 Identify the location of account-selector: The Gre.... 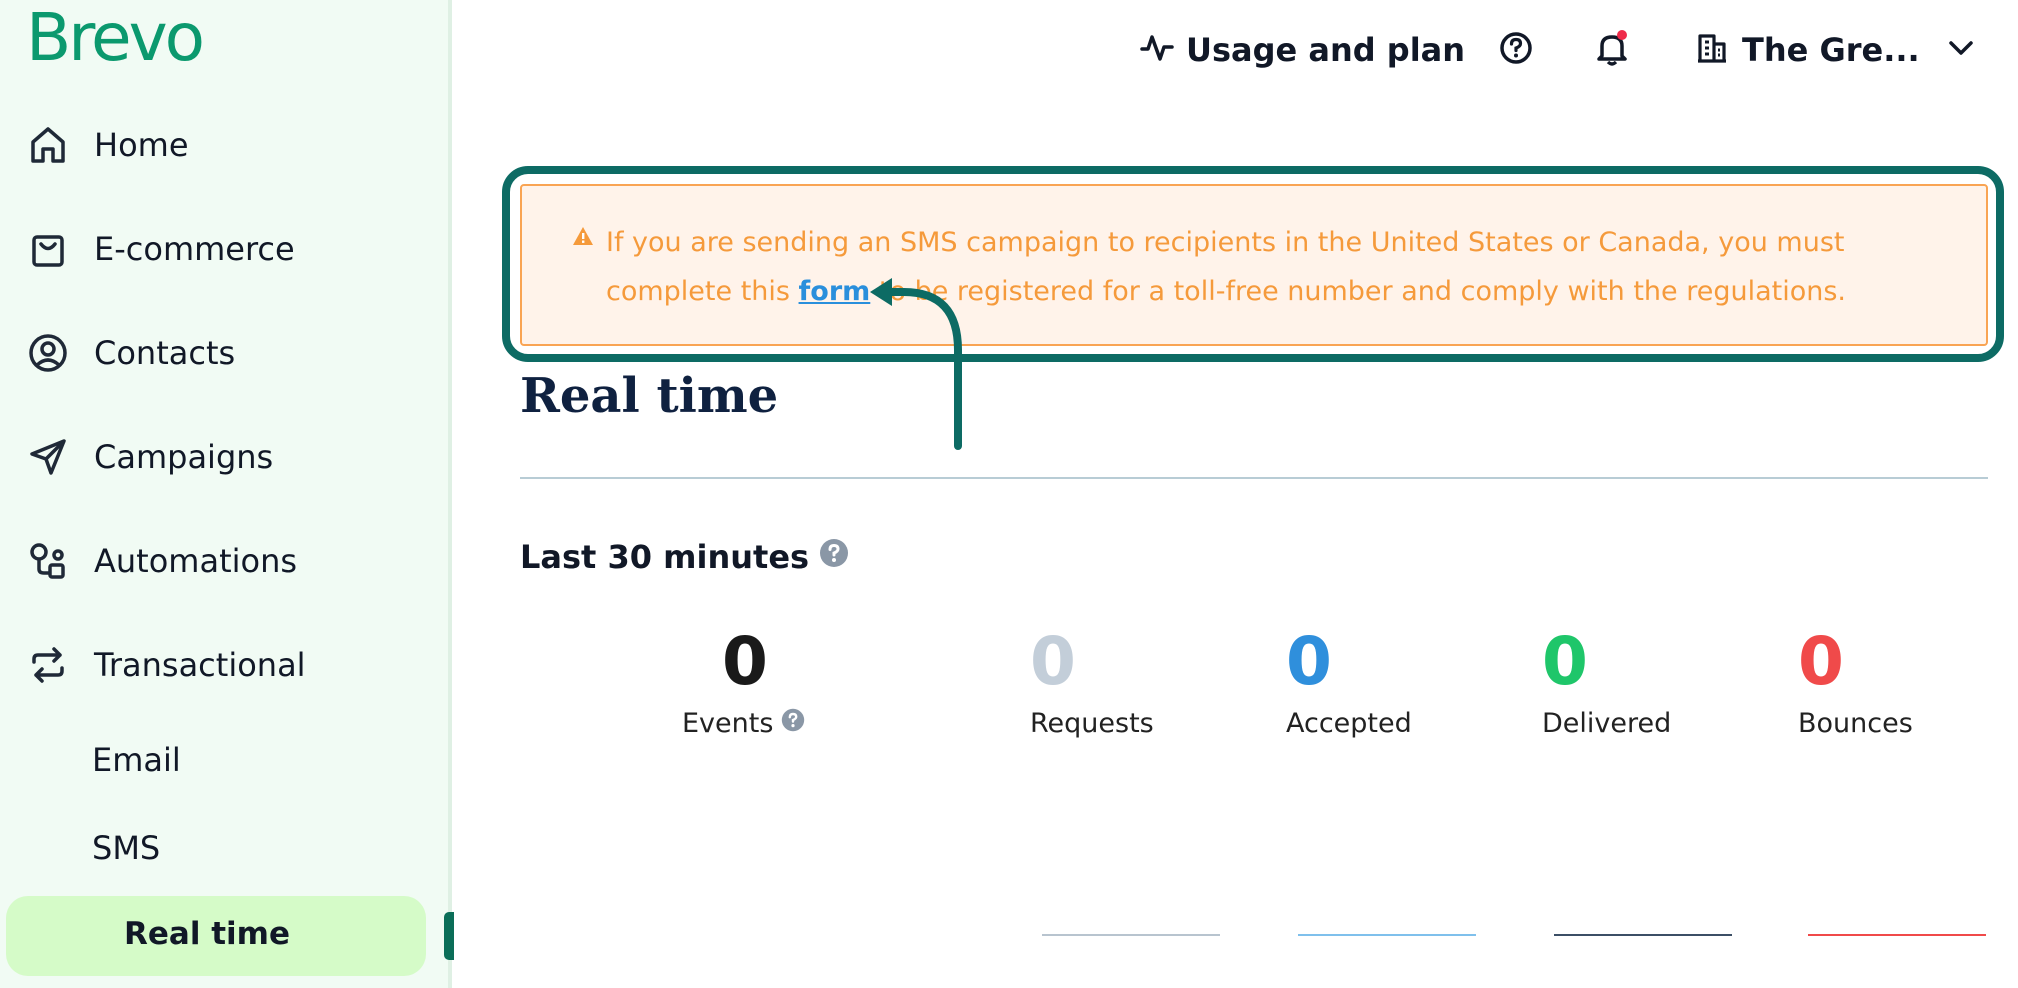
(1835, 50).